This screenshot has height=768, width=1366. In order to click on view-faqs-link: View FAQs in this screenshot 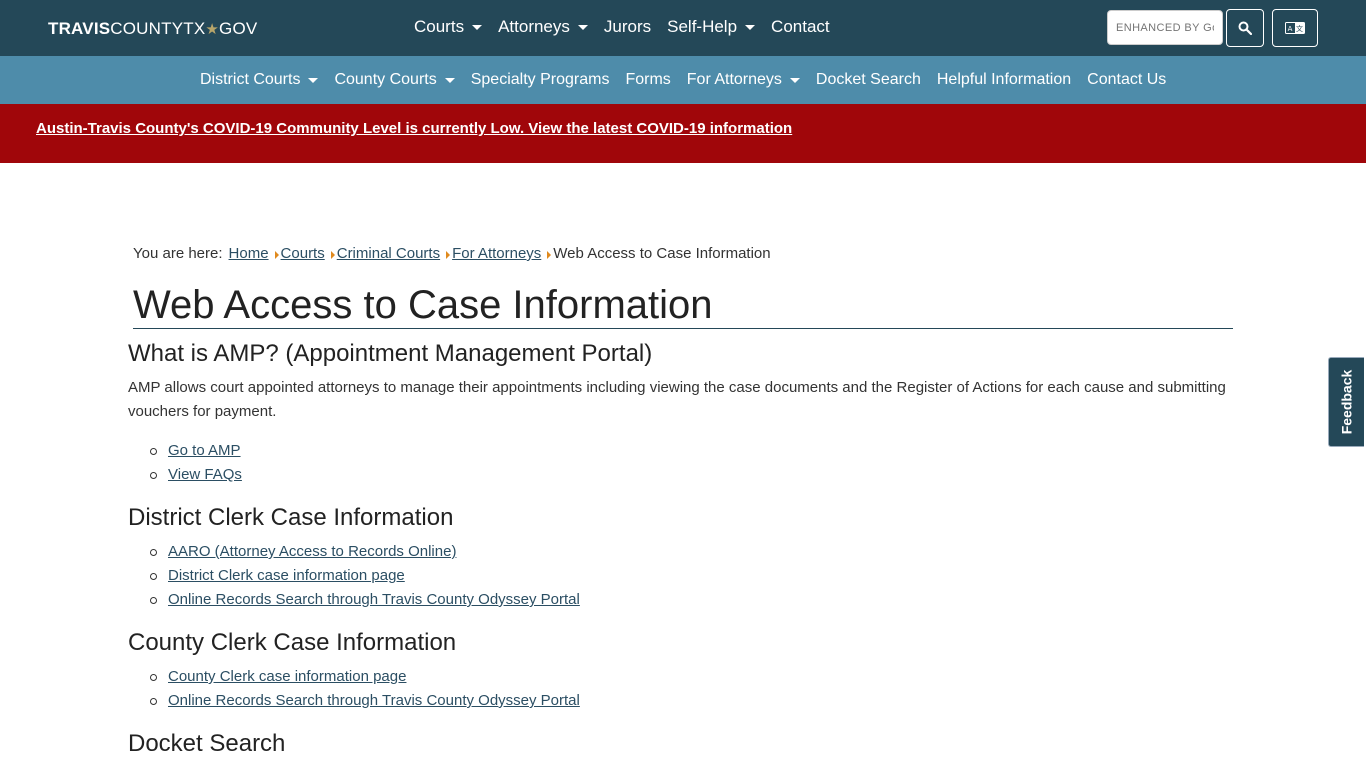, I will do `click(205, 475)`.